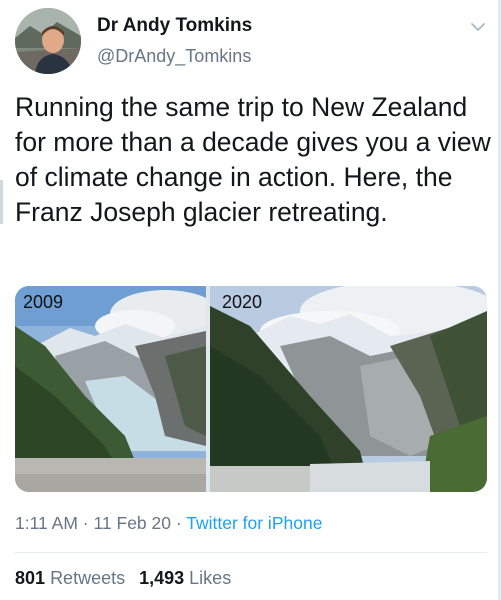 This screenshot has height=600, width=501. I want to click on glacier-2009-image, so click(110, 389).